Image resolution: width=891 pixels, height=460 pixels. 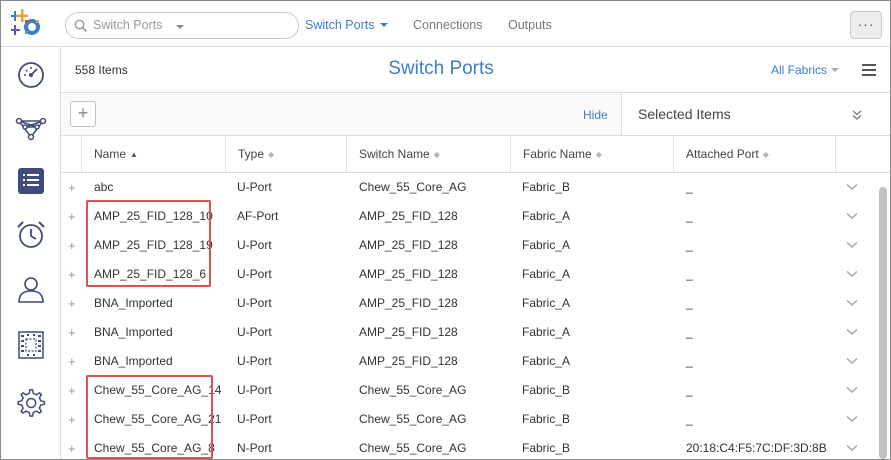 I want to click on cell-name: abc, so click(x=104, y=187).